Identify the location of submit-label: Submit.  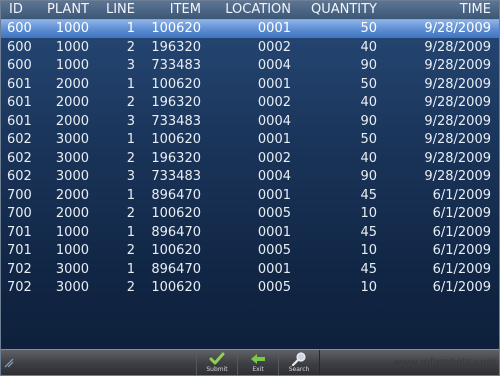
(217, 369).